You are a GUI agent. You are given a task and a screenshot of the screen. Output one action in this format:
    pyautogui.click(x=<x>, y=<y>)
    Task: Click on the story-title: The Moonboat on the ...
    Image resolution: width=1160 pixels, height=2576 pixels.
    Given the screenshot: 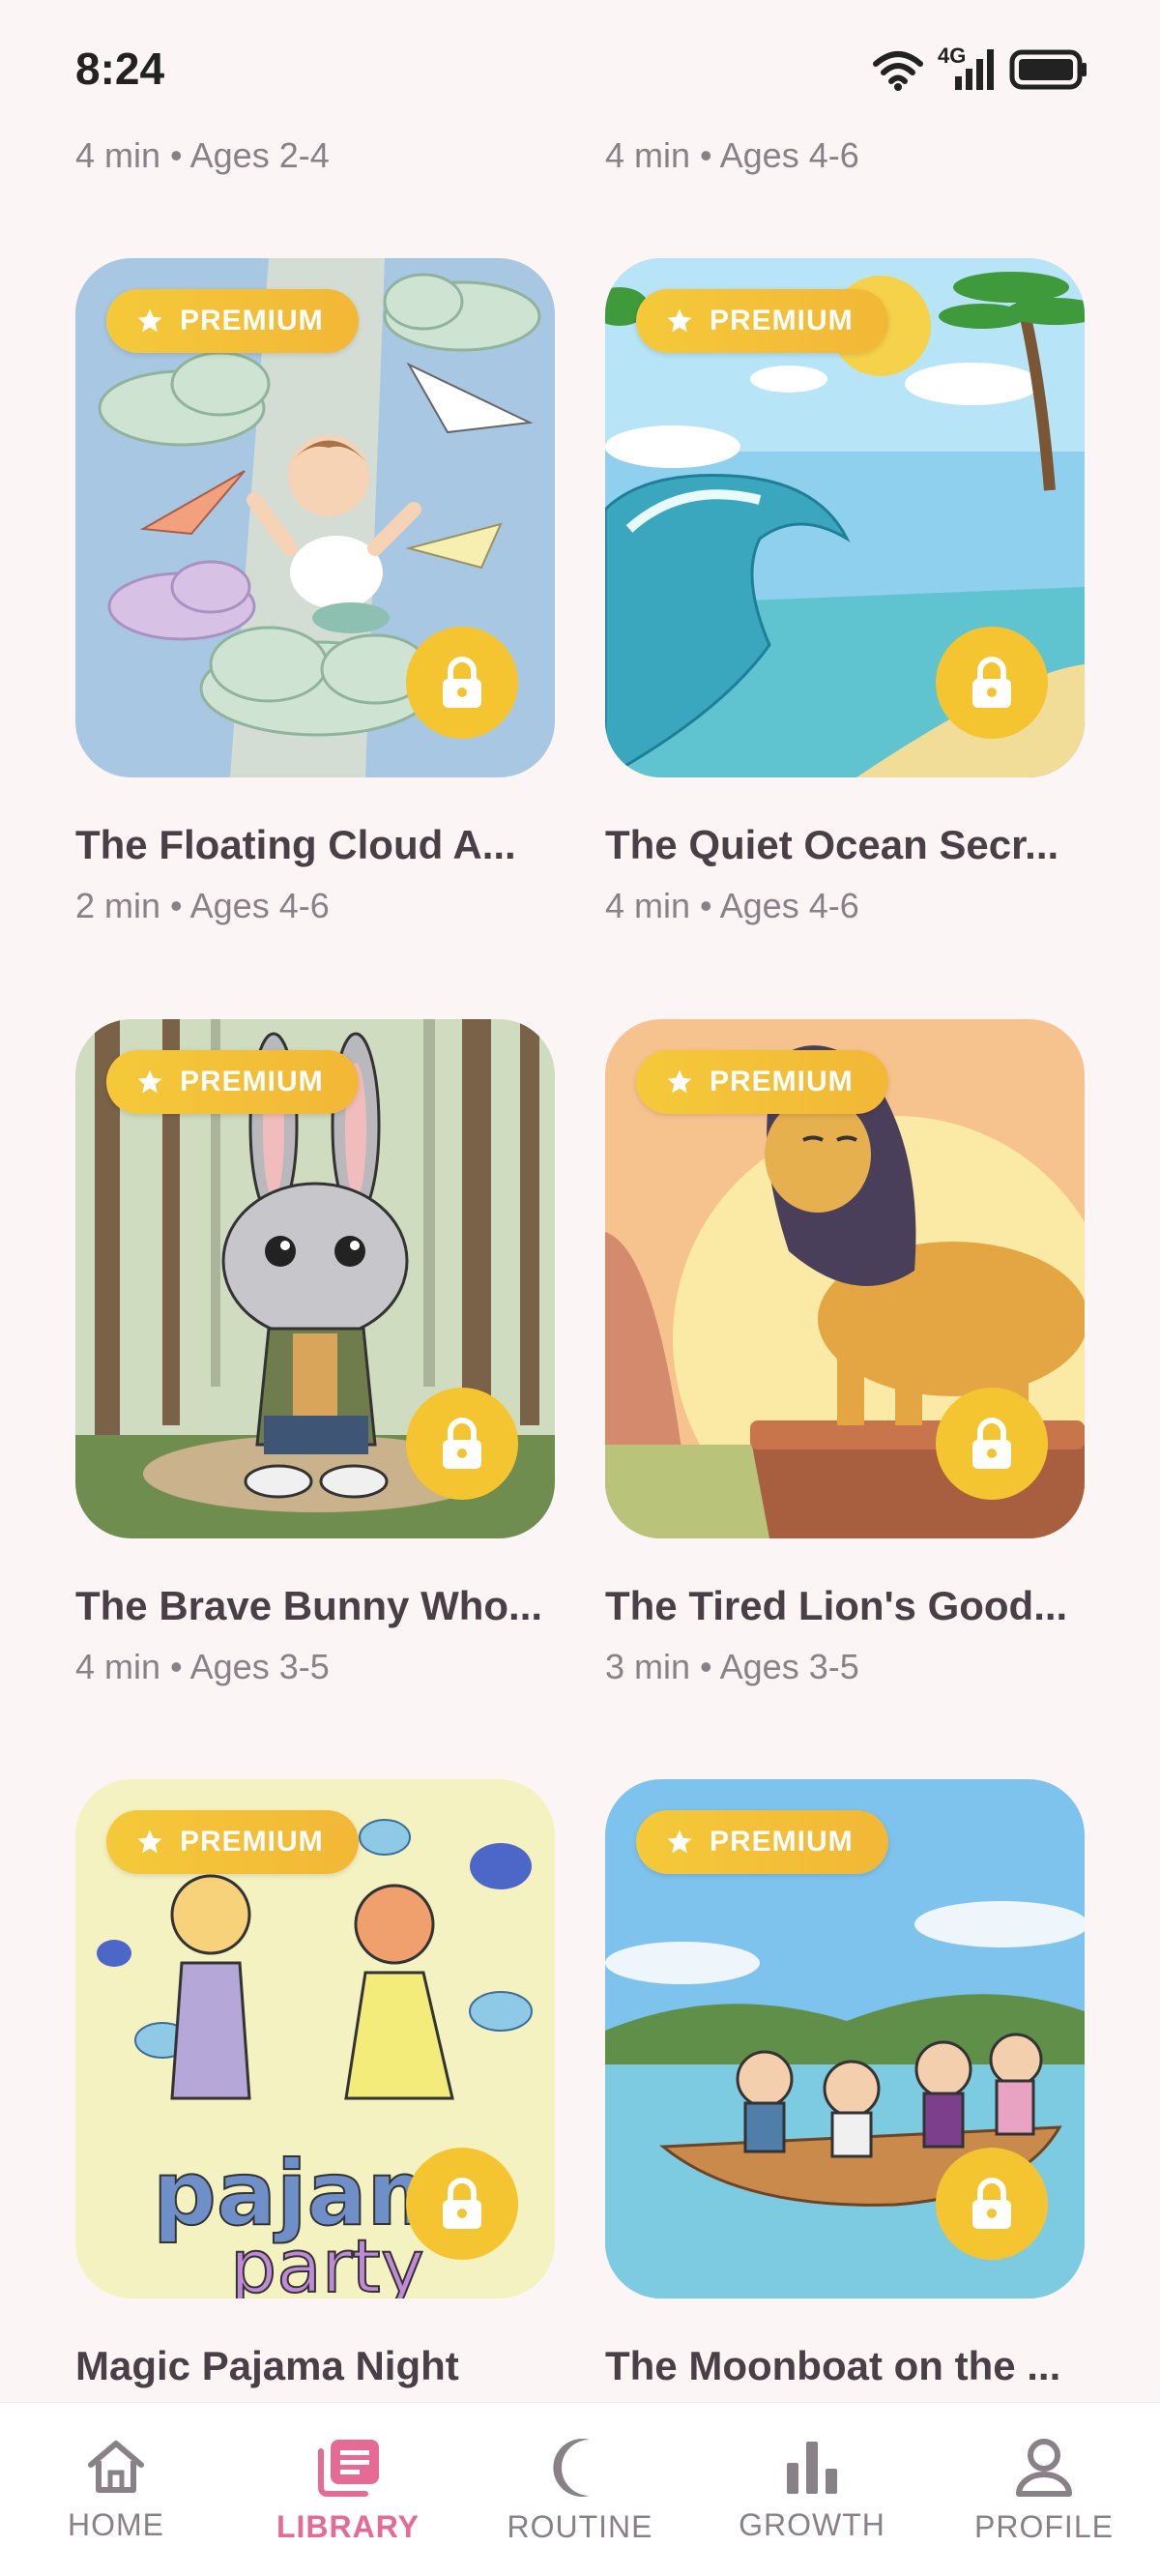 What is the action you would take?
    pyautogui.click(x=845, y=2366)
    